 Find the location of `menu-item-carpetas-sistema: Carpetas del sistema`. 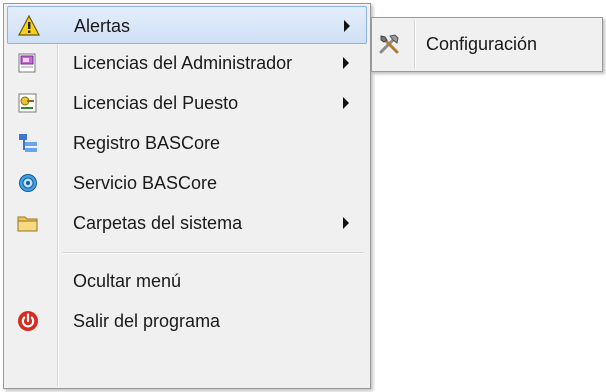

menu-item-carpetas-sistema: Carpetas del sistema is located at coordinates (187, 223).